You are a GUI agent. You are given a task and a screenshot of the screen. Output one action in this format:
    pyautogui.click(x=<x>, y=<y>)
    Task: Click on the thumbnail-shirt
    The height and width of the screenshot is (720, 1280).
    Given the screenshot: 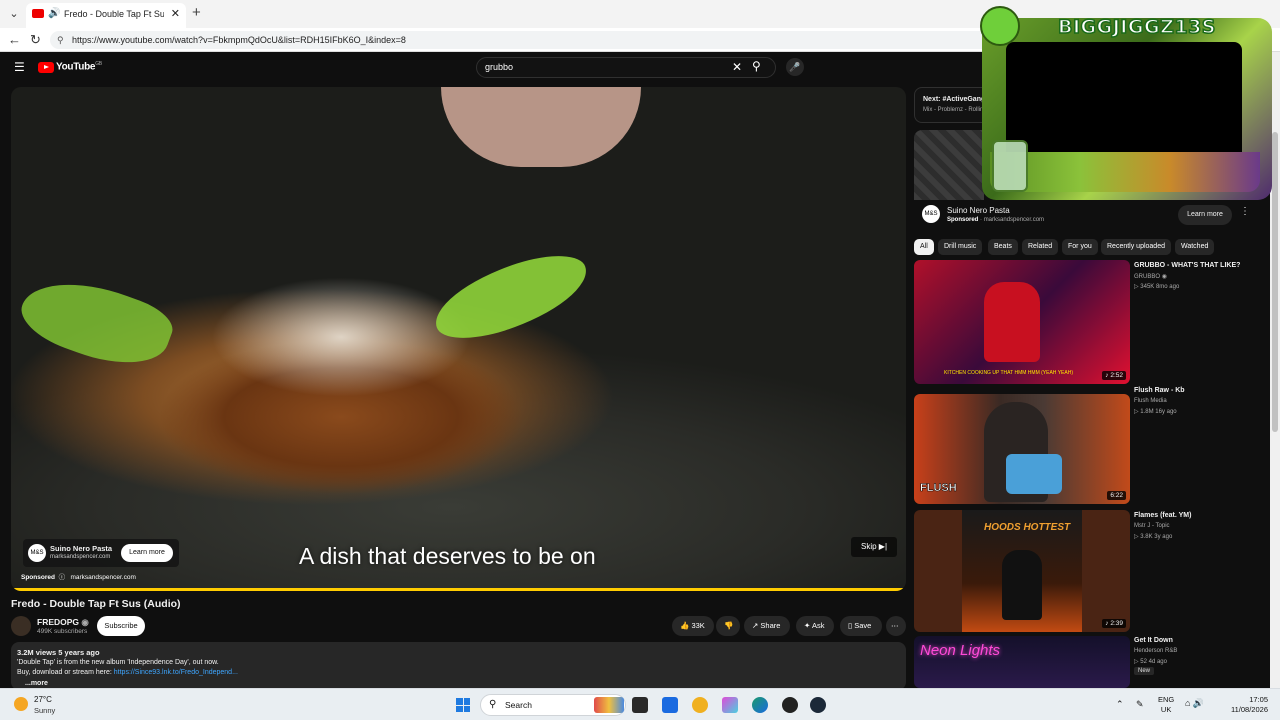 What is the action you would take?
    pyautogui.click(x=1034, y=474)
    